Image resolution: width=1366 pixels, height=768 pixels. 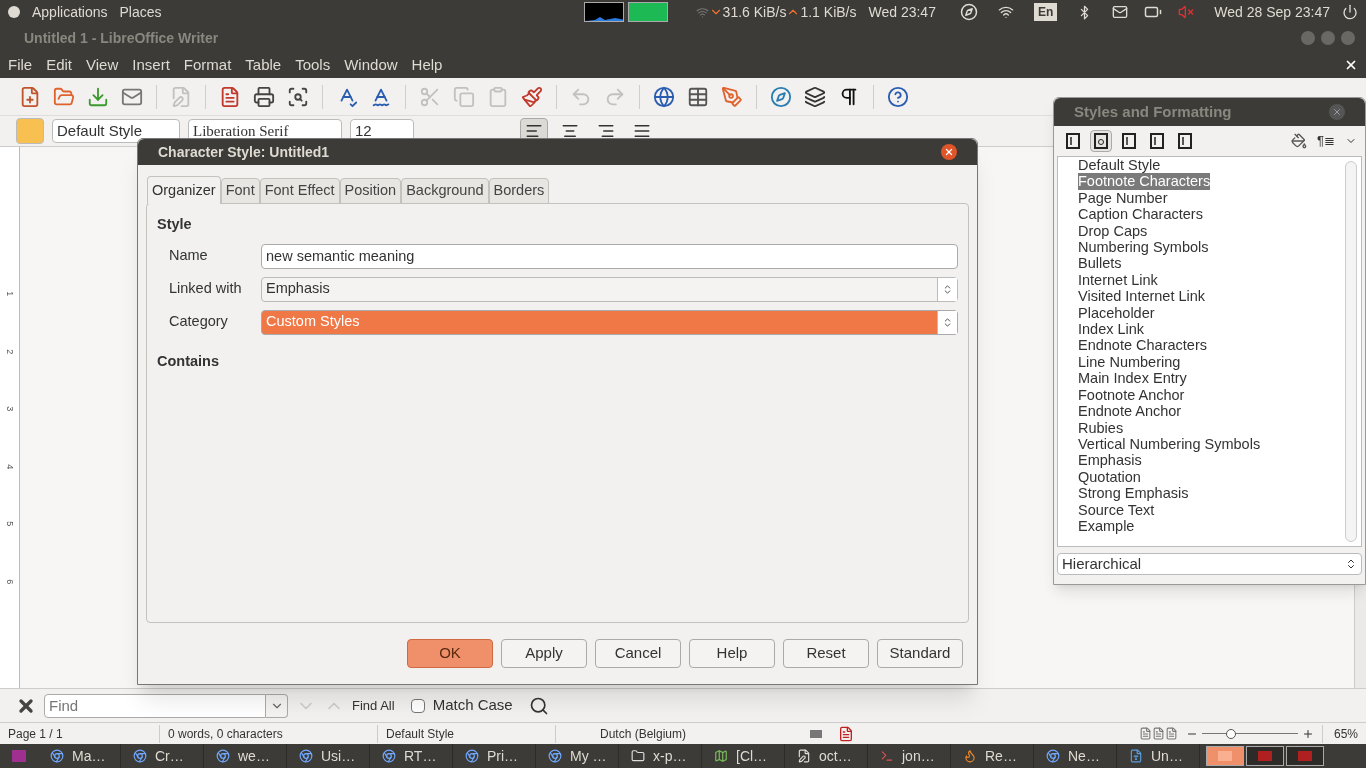 I want to click on style-list-item: Emphasis, so click(x=1110, y=460).